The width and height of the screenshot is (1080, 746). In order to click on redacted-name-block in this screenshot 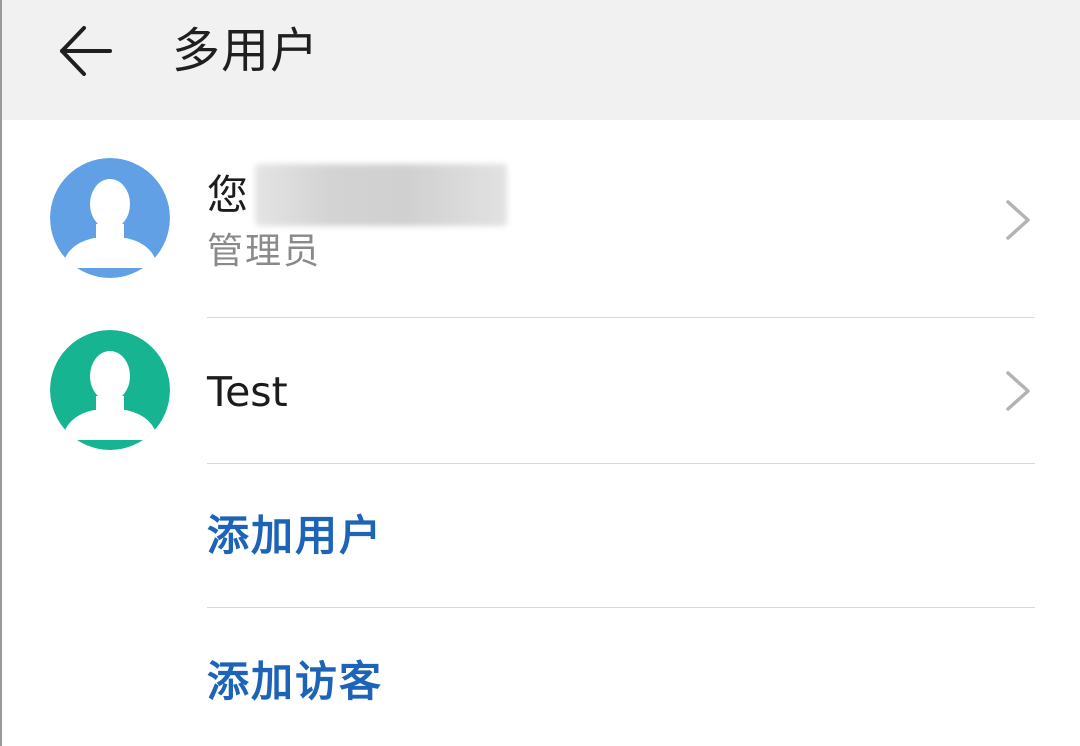, I will do `click(381, 195)`.